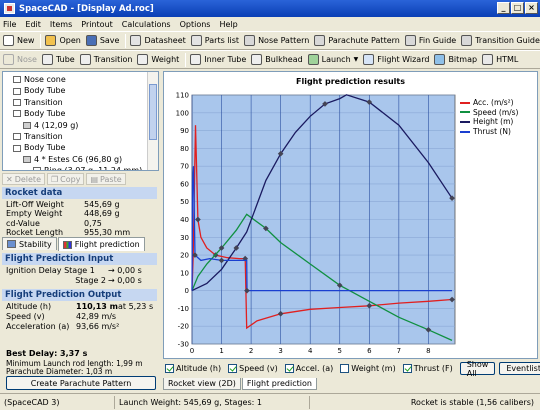  I want to click on open-button: Open, so click(63, 40).